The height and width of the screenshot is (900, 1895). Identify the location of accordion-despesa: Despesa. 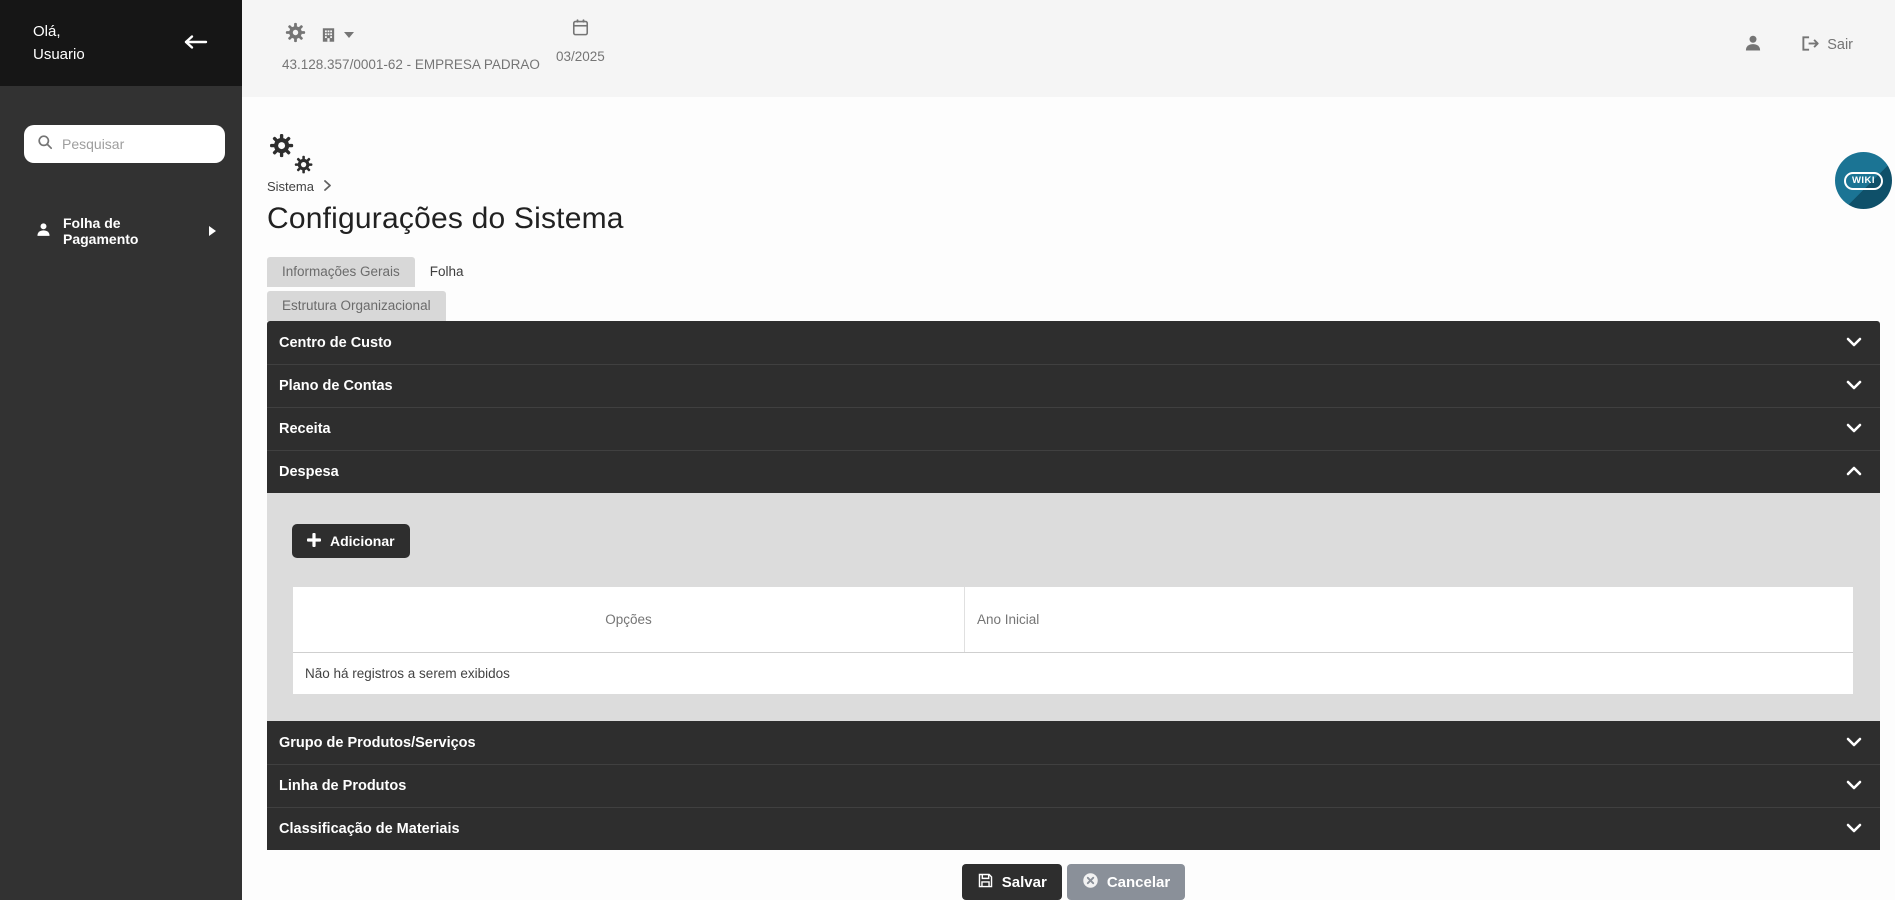
(1073, 471).